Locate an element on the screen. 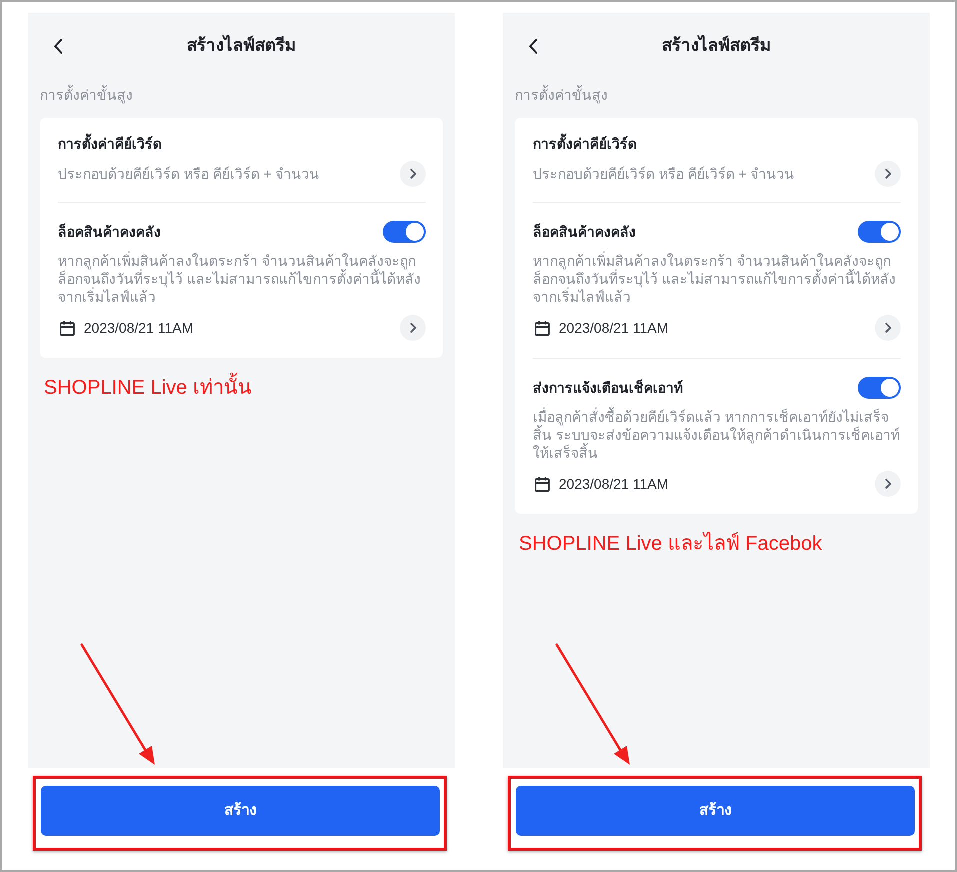  setting-description: เมื่อลูกค้าสั่งซื้อด้วยคีย์เวิร์ดแล้ว หากการเช็คเอาท์ยังไม่เสร็จสิ้น ระบบจะส่งข้อความแจ้งเตือนให้ลูกค้าดำเนินการเช็คเอาท์ให้เสร็จสิ้น is located at coordinates (717, 435).